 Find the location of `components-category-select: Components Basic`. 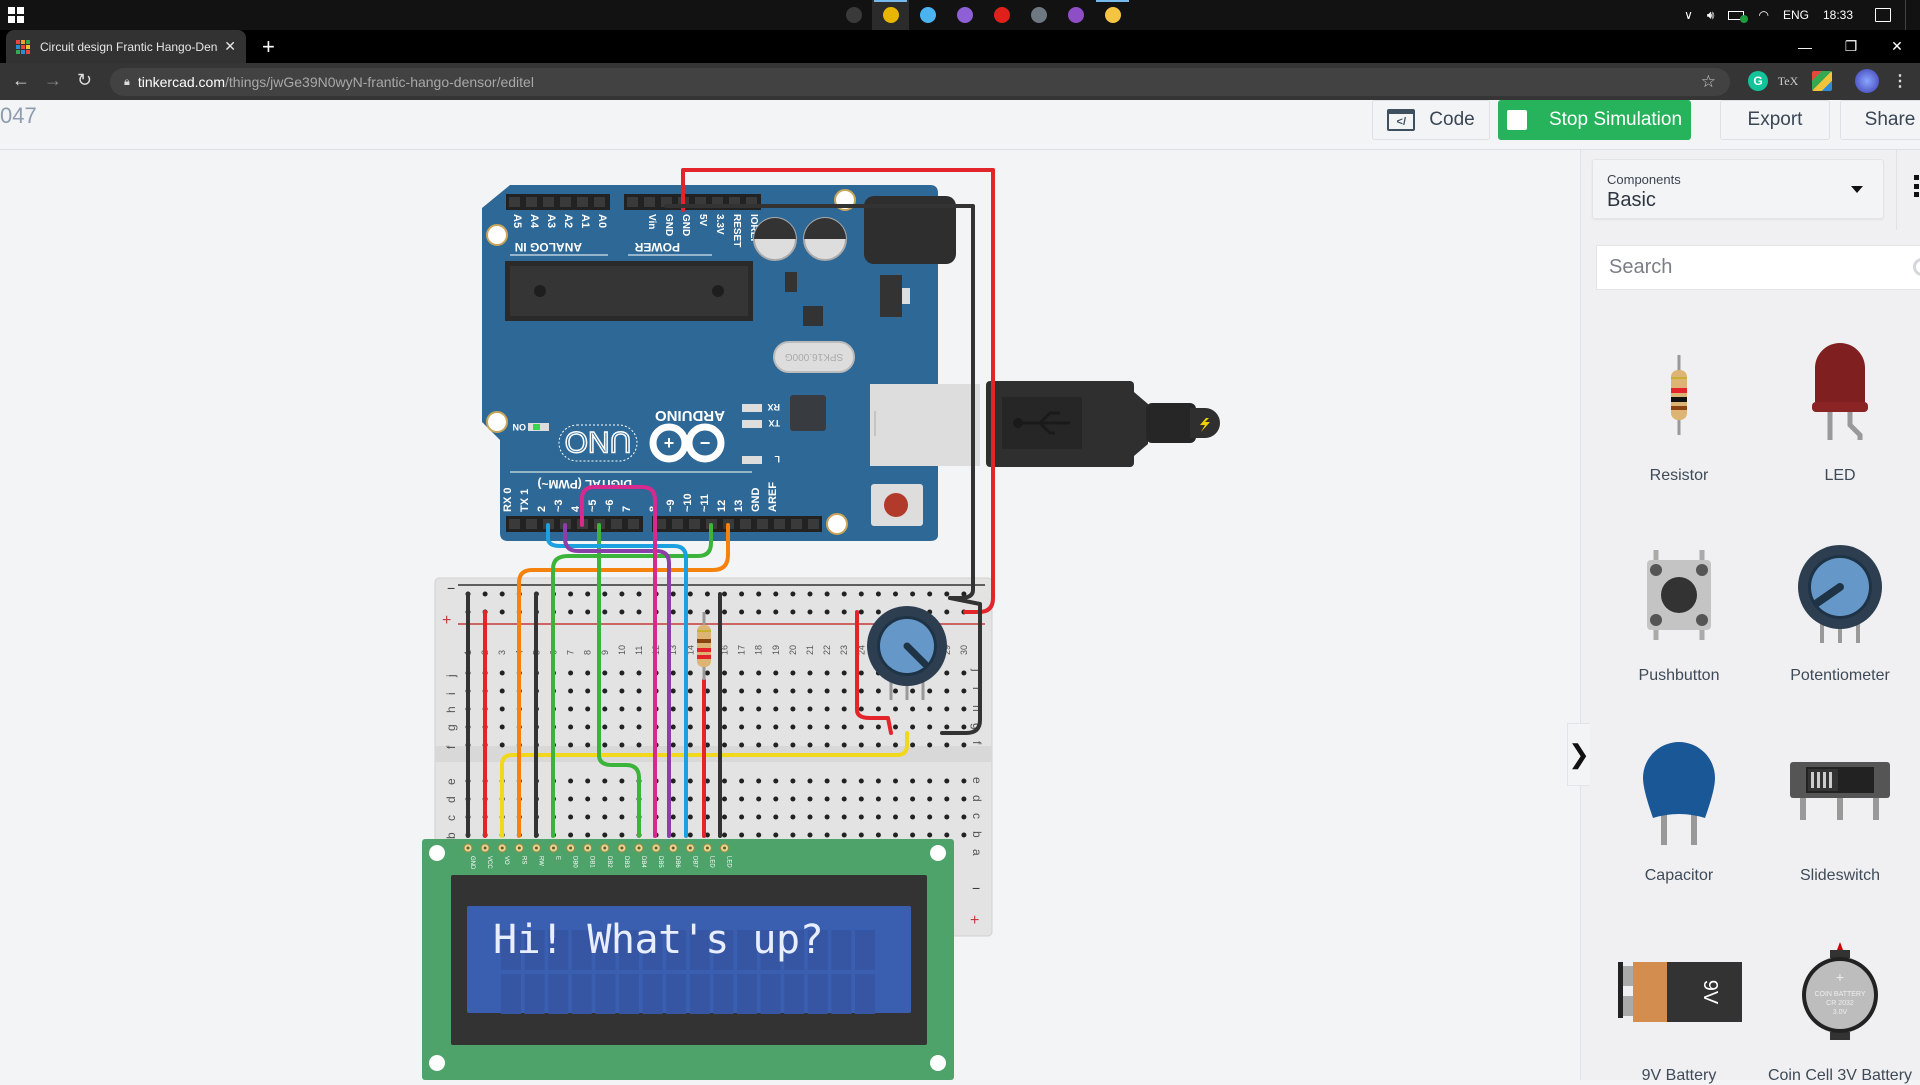

components-category-select: Components Basic is located at coordinates (1738, 189).